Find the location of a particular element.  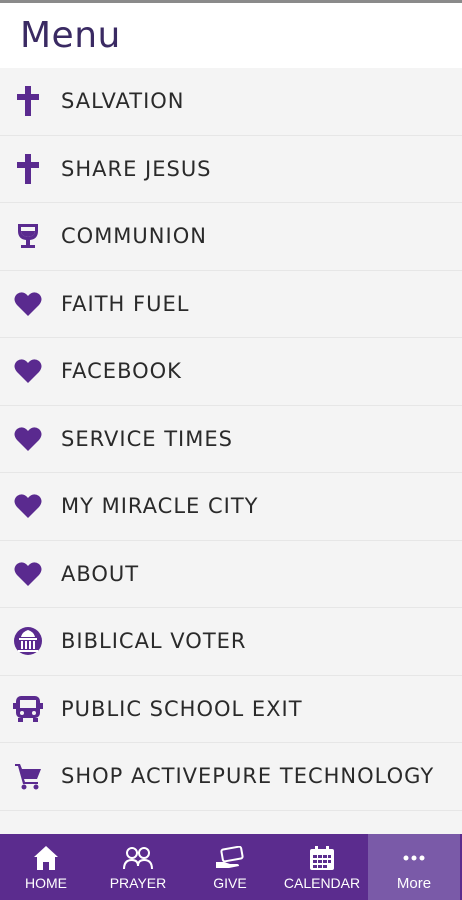

bus-icon is located at coordinates (28, 709).